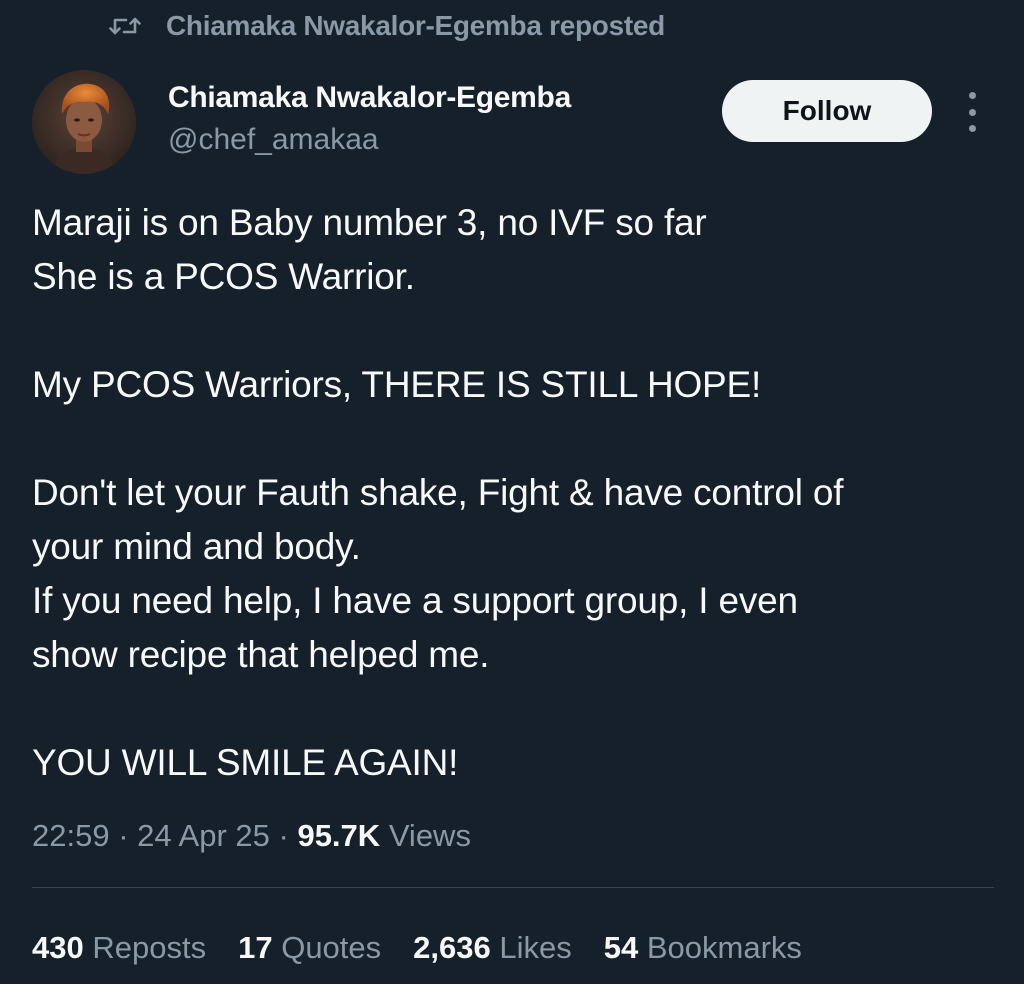  I want to click on tweet-line: YOU WILL SMILE AGAIN!, so click(245, 762).